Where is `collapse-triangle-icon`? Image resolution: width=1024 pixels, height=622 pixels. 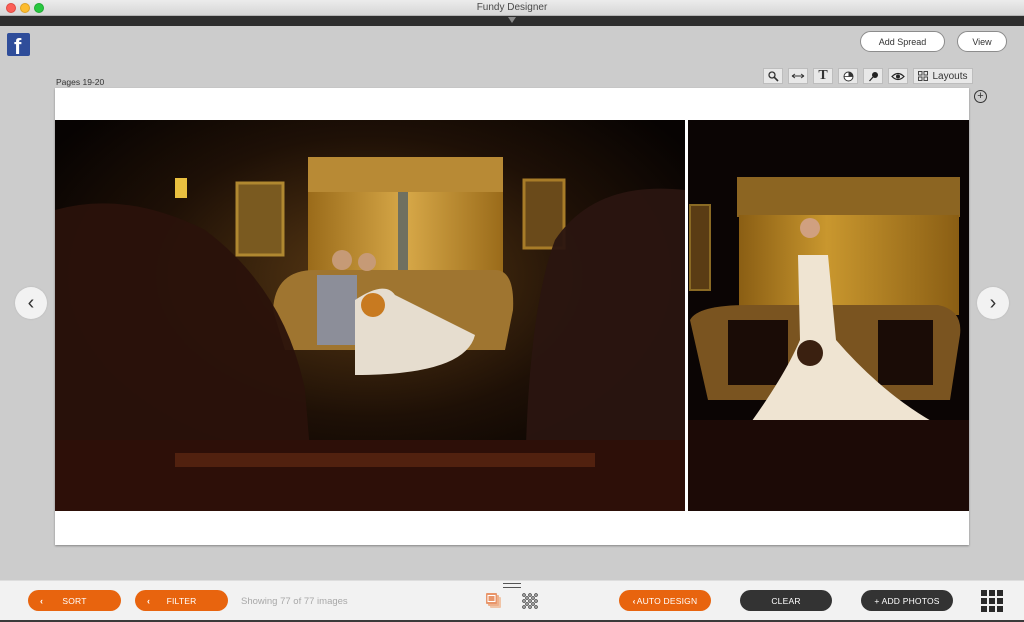
collapse-triangle-icon is located at coordinates (512, 20).